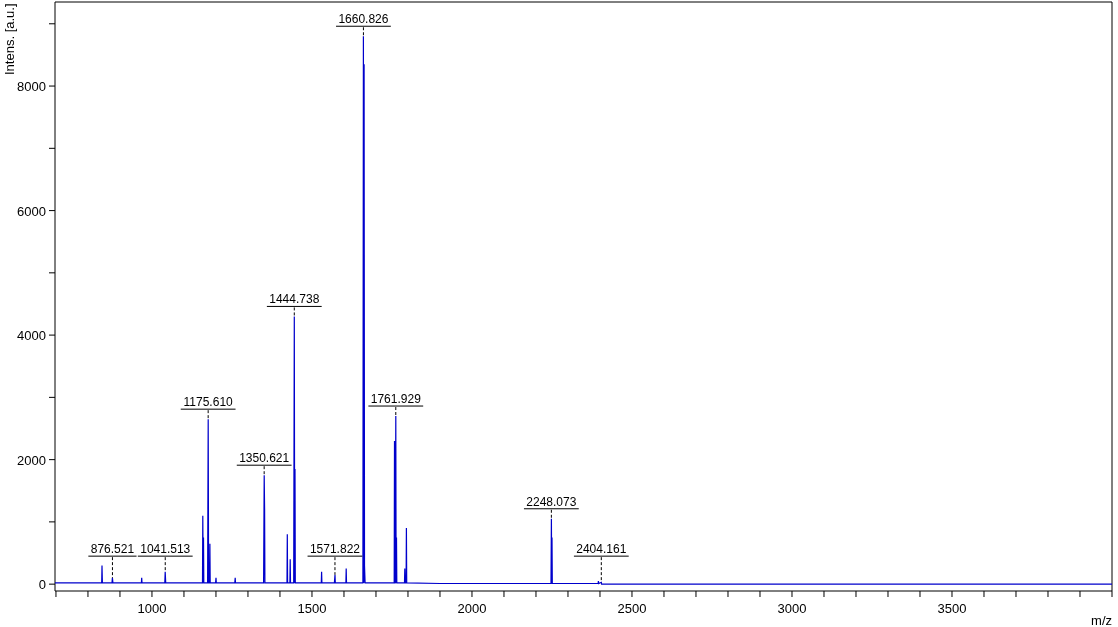 This screenshot has width=1118, height=627. I want to click on peak-label: 2248.073, so click(551, 501).